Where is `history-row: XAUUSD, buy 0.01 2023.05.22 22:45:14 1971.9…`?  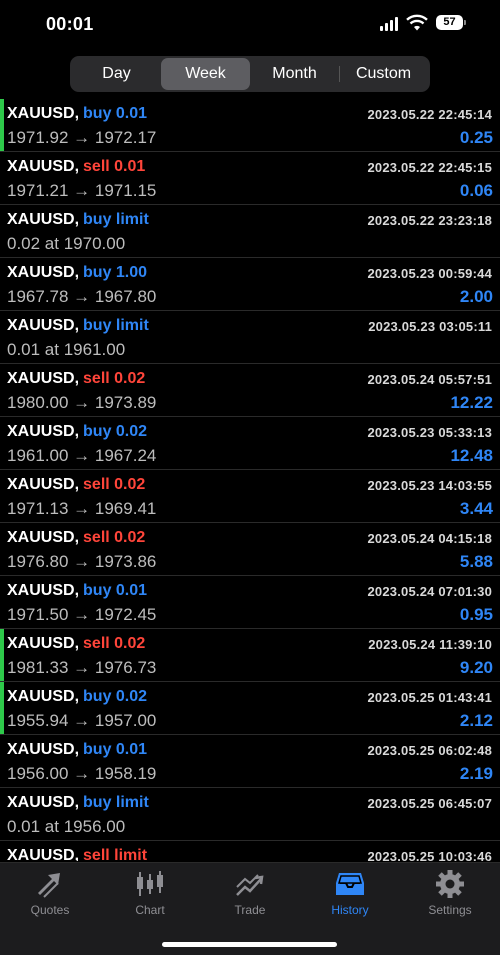
history-row: XAUUSD, buy 0.01 2023.05.22 22:45:14 1971.9… is located at coordinates (250, 125).